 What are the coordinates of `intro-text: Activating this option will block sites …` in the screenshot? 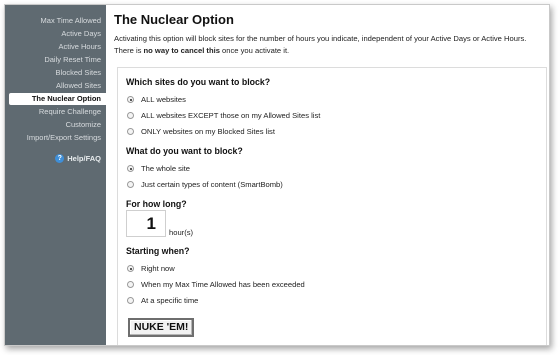 It's located at (329, 45).